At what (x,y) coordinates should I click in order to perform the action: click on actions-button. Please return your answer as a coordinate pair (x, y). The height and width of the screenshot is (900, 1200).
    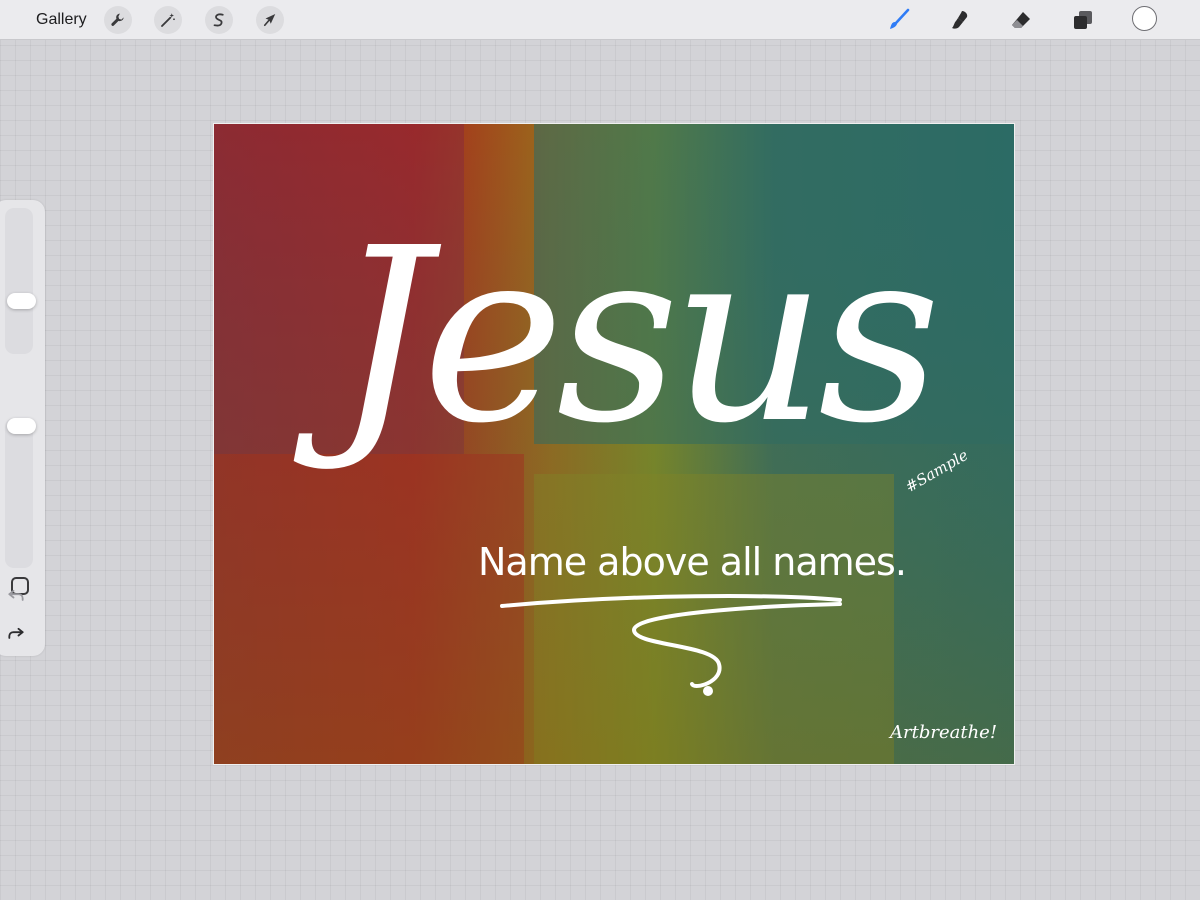
    Looking at the image, I should click on (118, 20).